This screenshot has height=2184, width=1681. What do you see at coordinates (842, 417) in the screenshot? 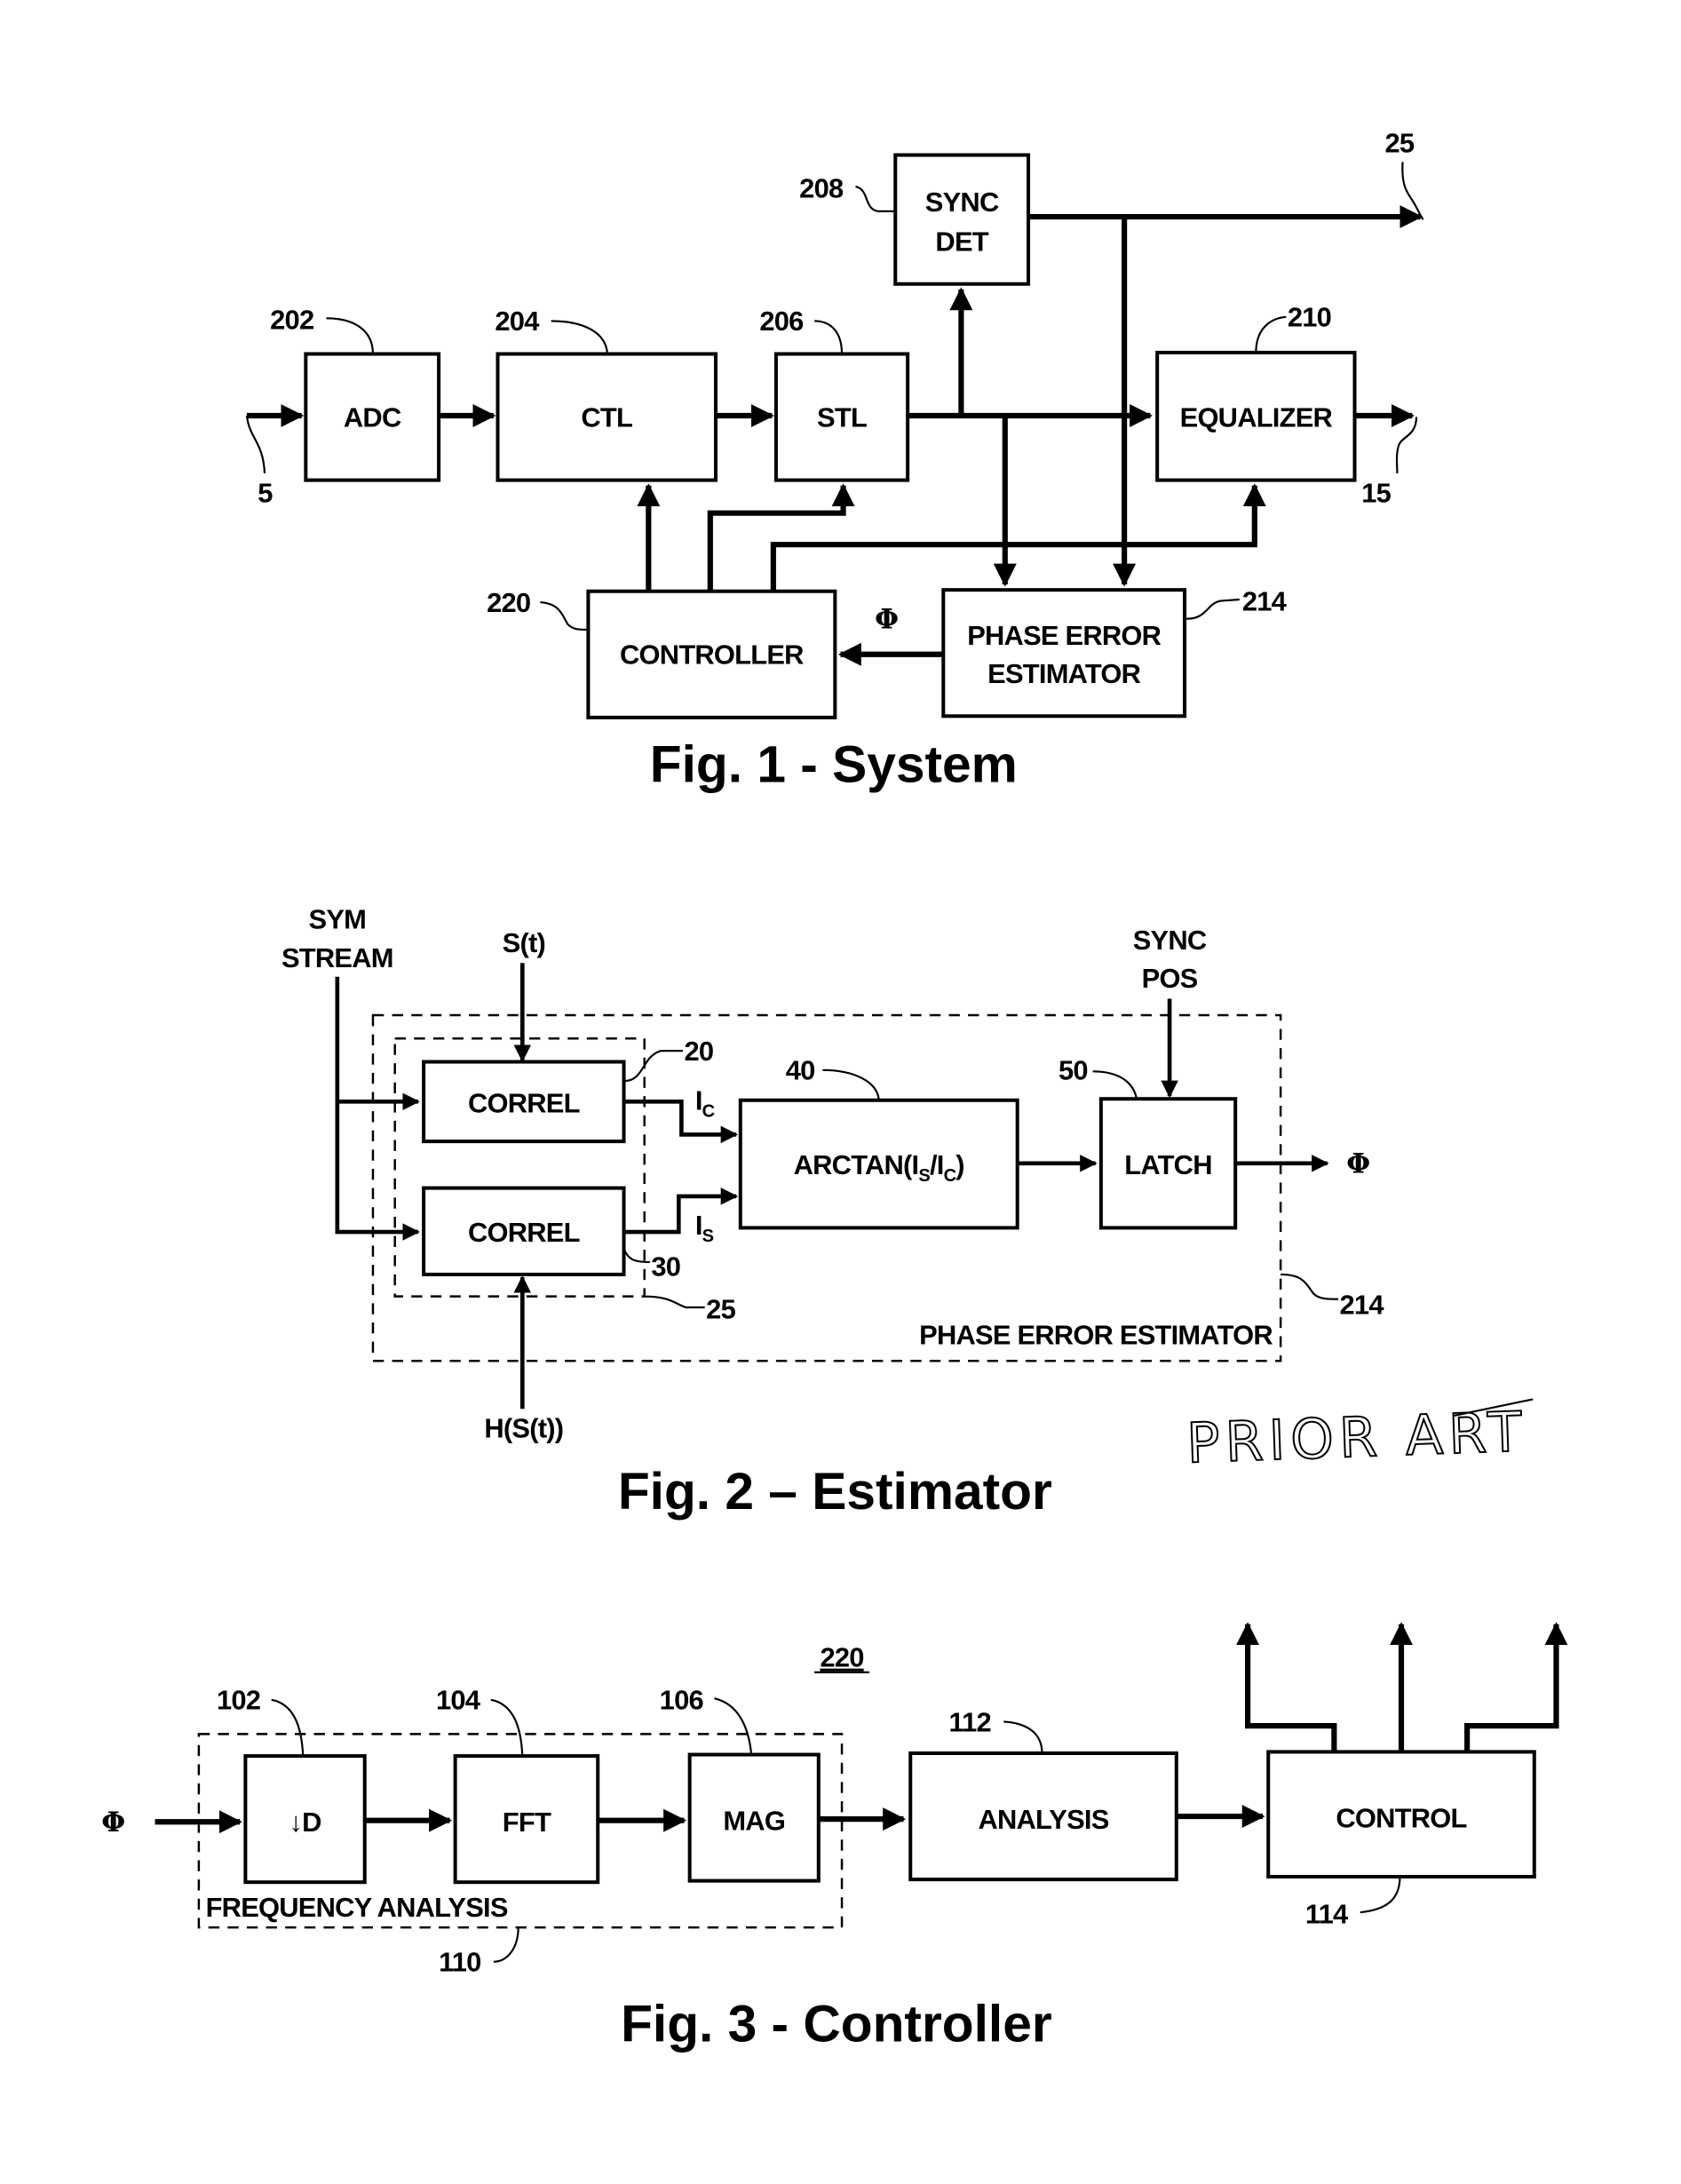
I see `stl-label: STL` at bounding box center [842, 417].